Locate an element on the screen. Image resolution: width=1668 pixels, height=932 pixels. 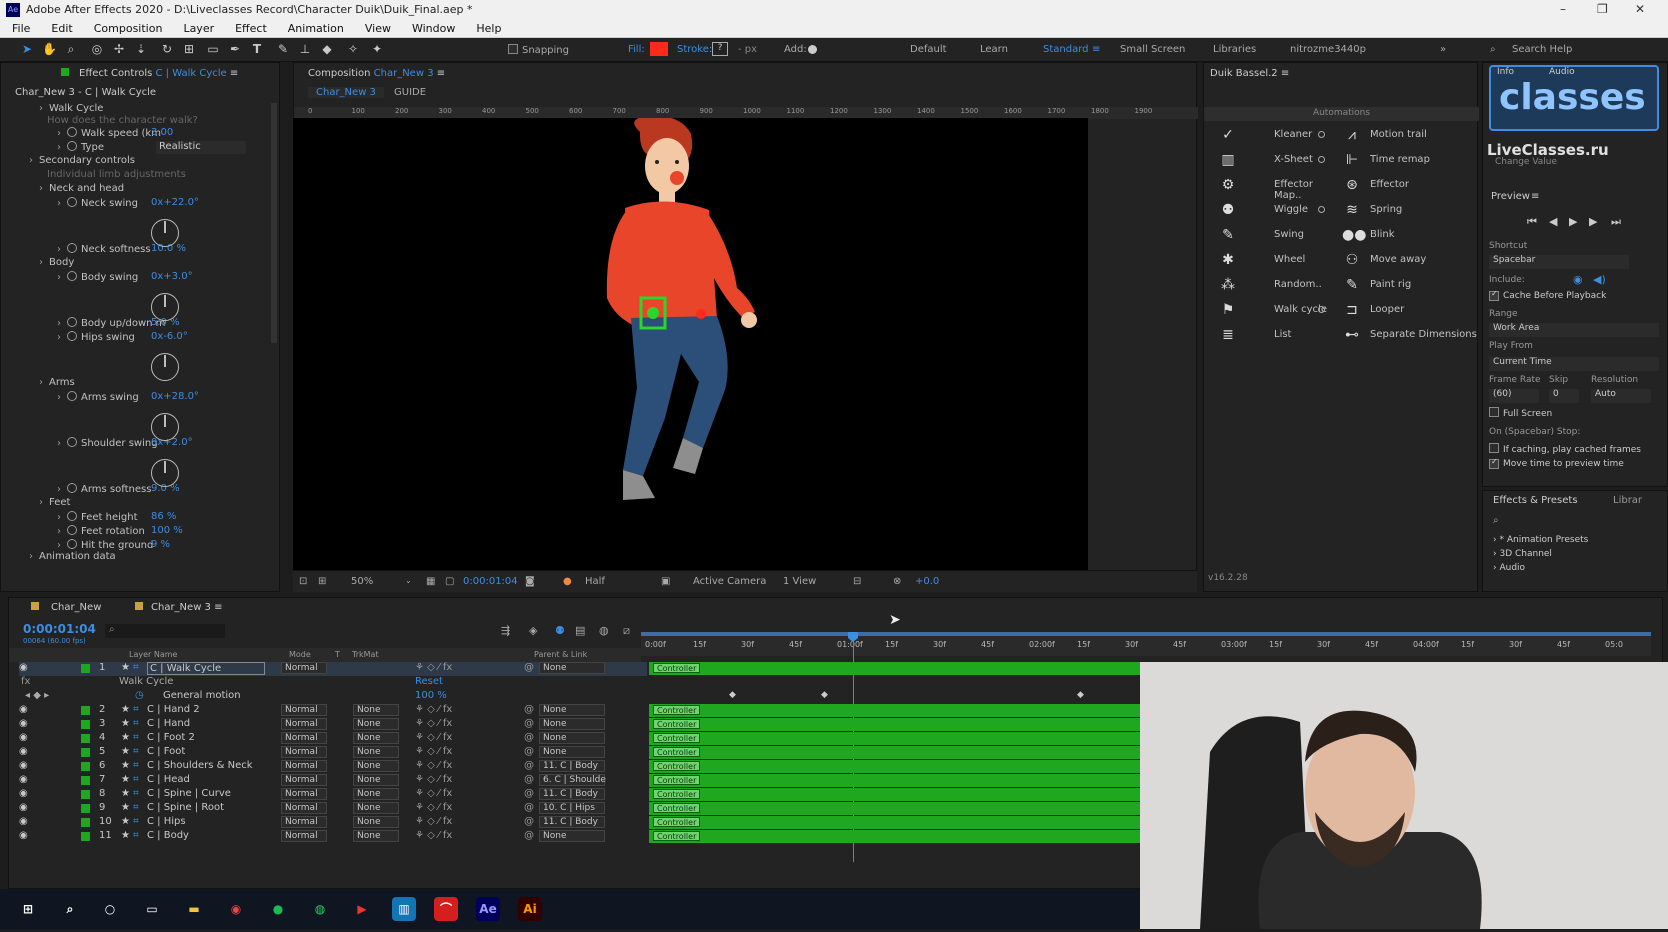
layer-name: C | Foot is located at coordinates (166, 751).